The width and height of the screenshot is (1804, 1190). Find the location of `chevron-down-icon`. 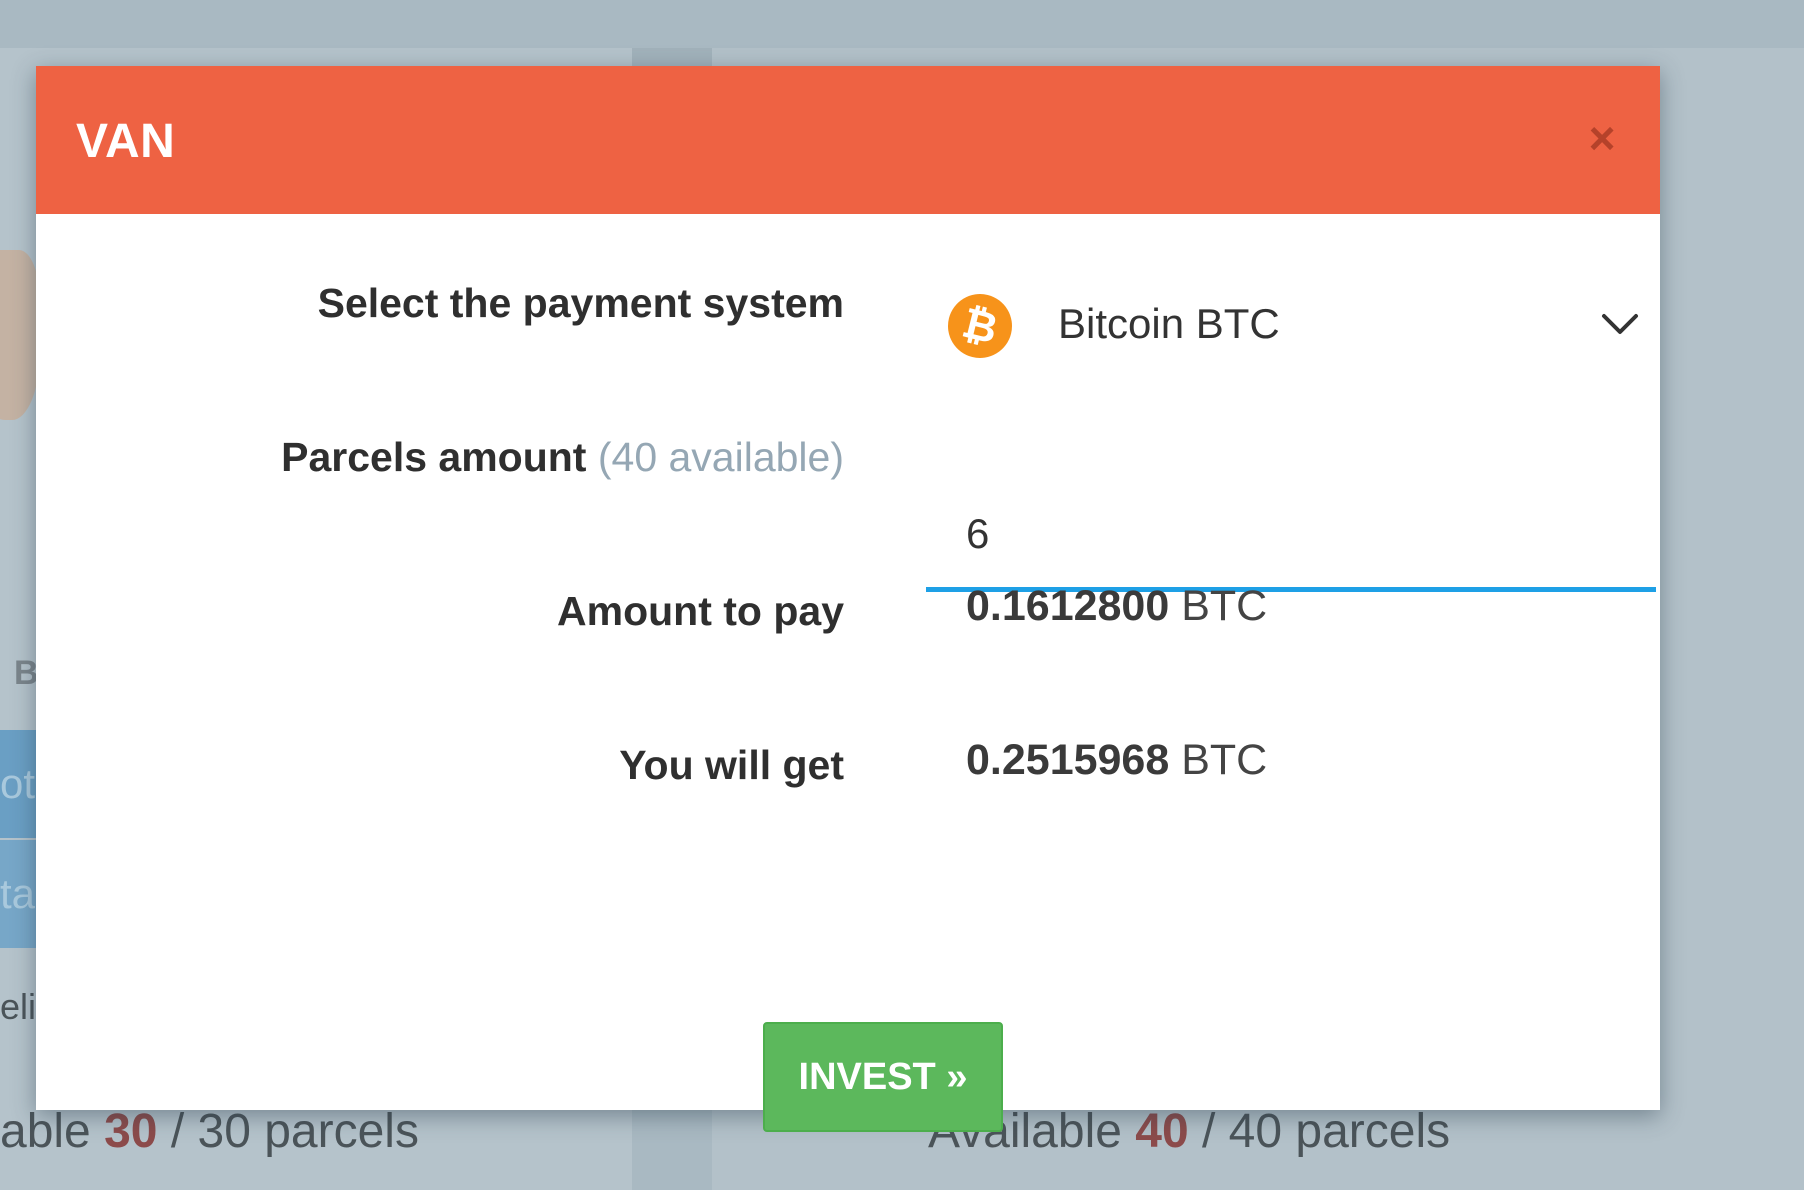

chevron-down-icon is located at coordinates (1620, 324).